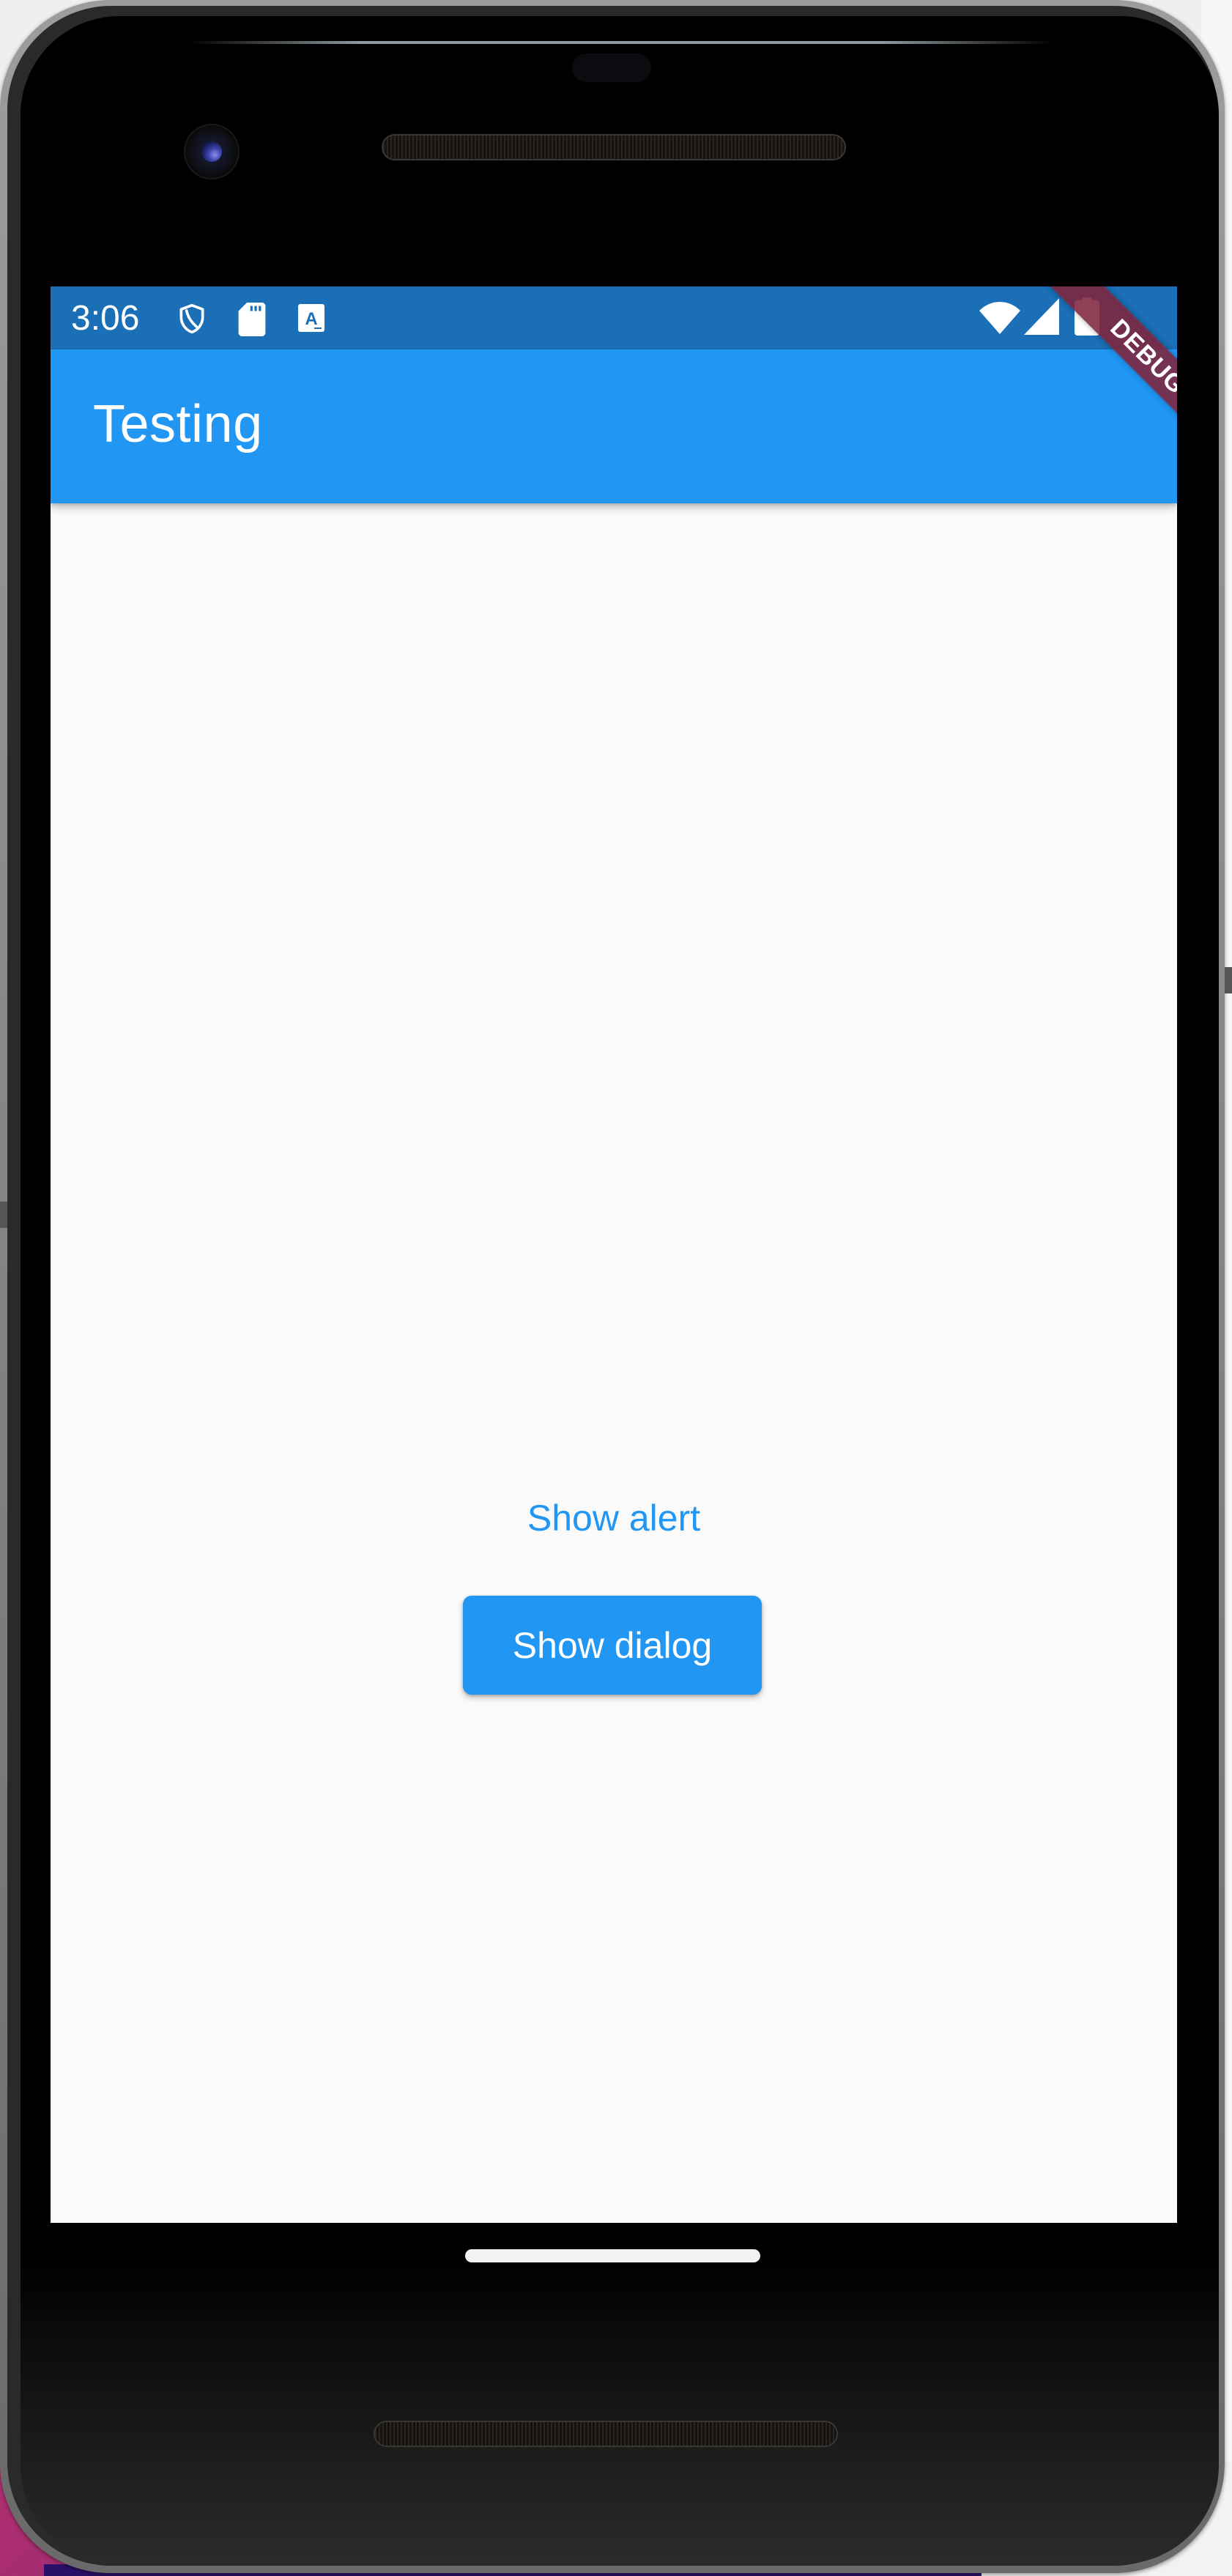 This screenshot has height=2576, width=1232. I want to click on device-edge-highlight, so click(621, 42).